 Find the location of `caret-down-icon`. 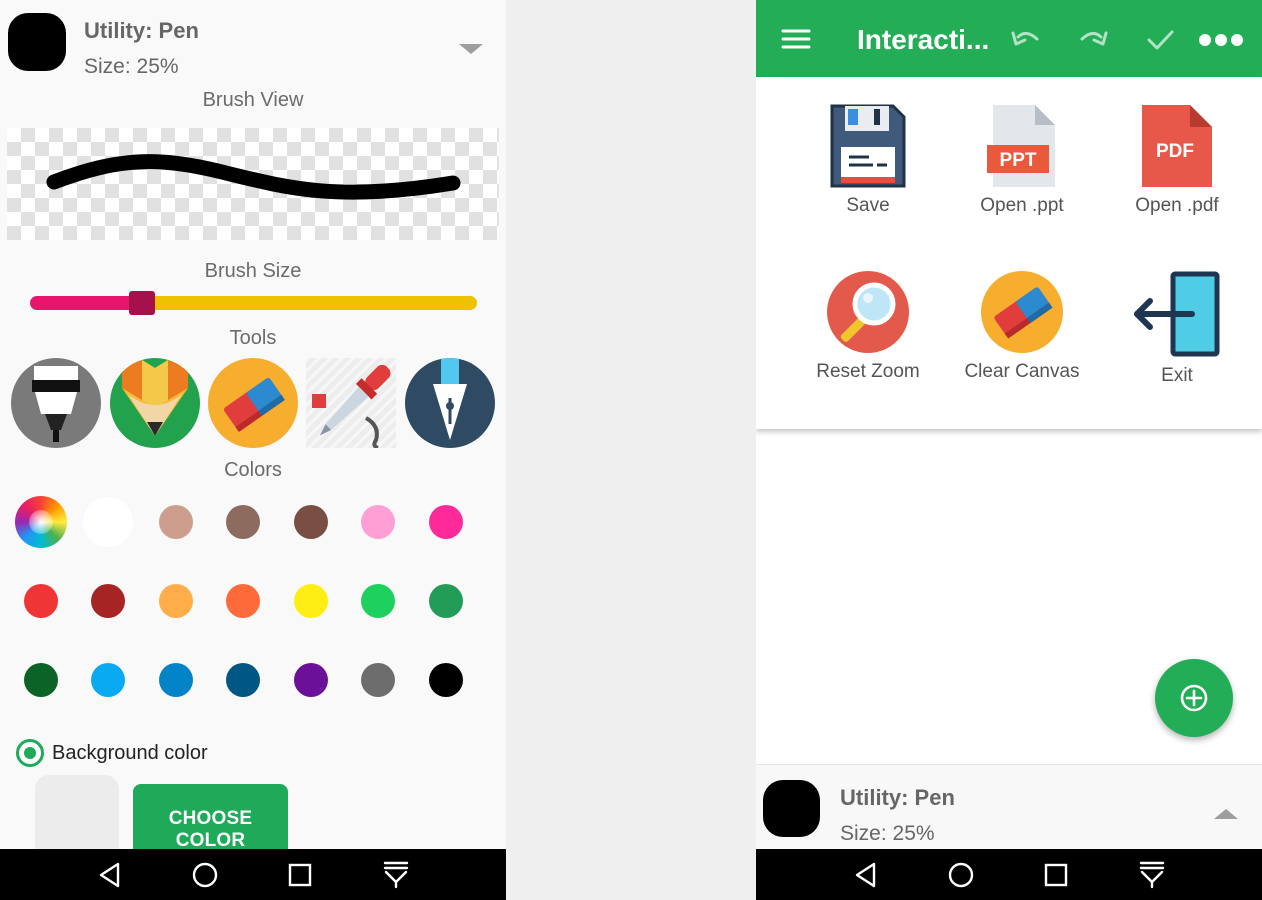

caret-down-icon is located at coordinates (471, 49).